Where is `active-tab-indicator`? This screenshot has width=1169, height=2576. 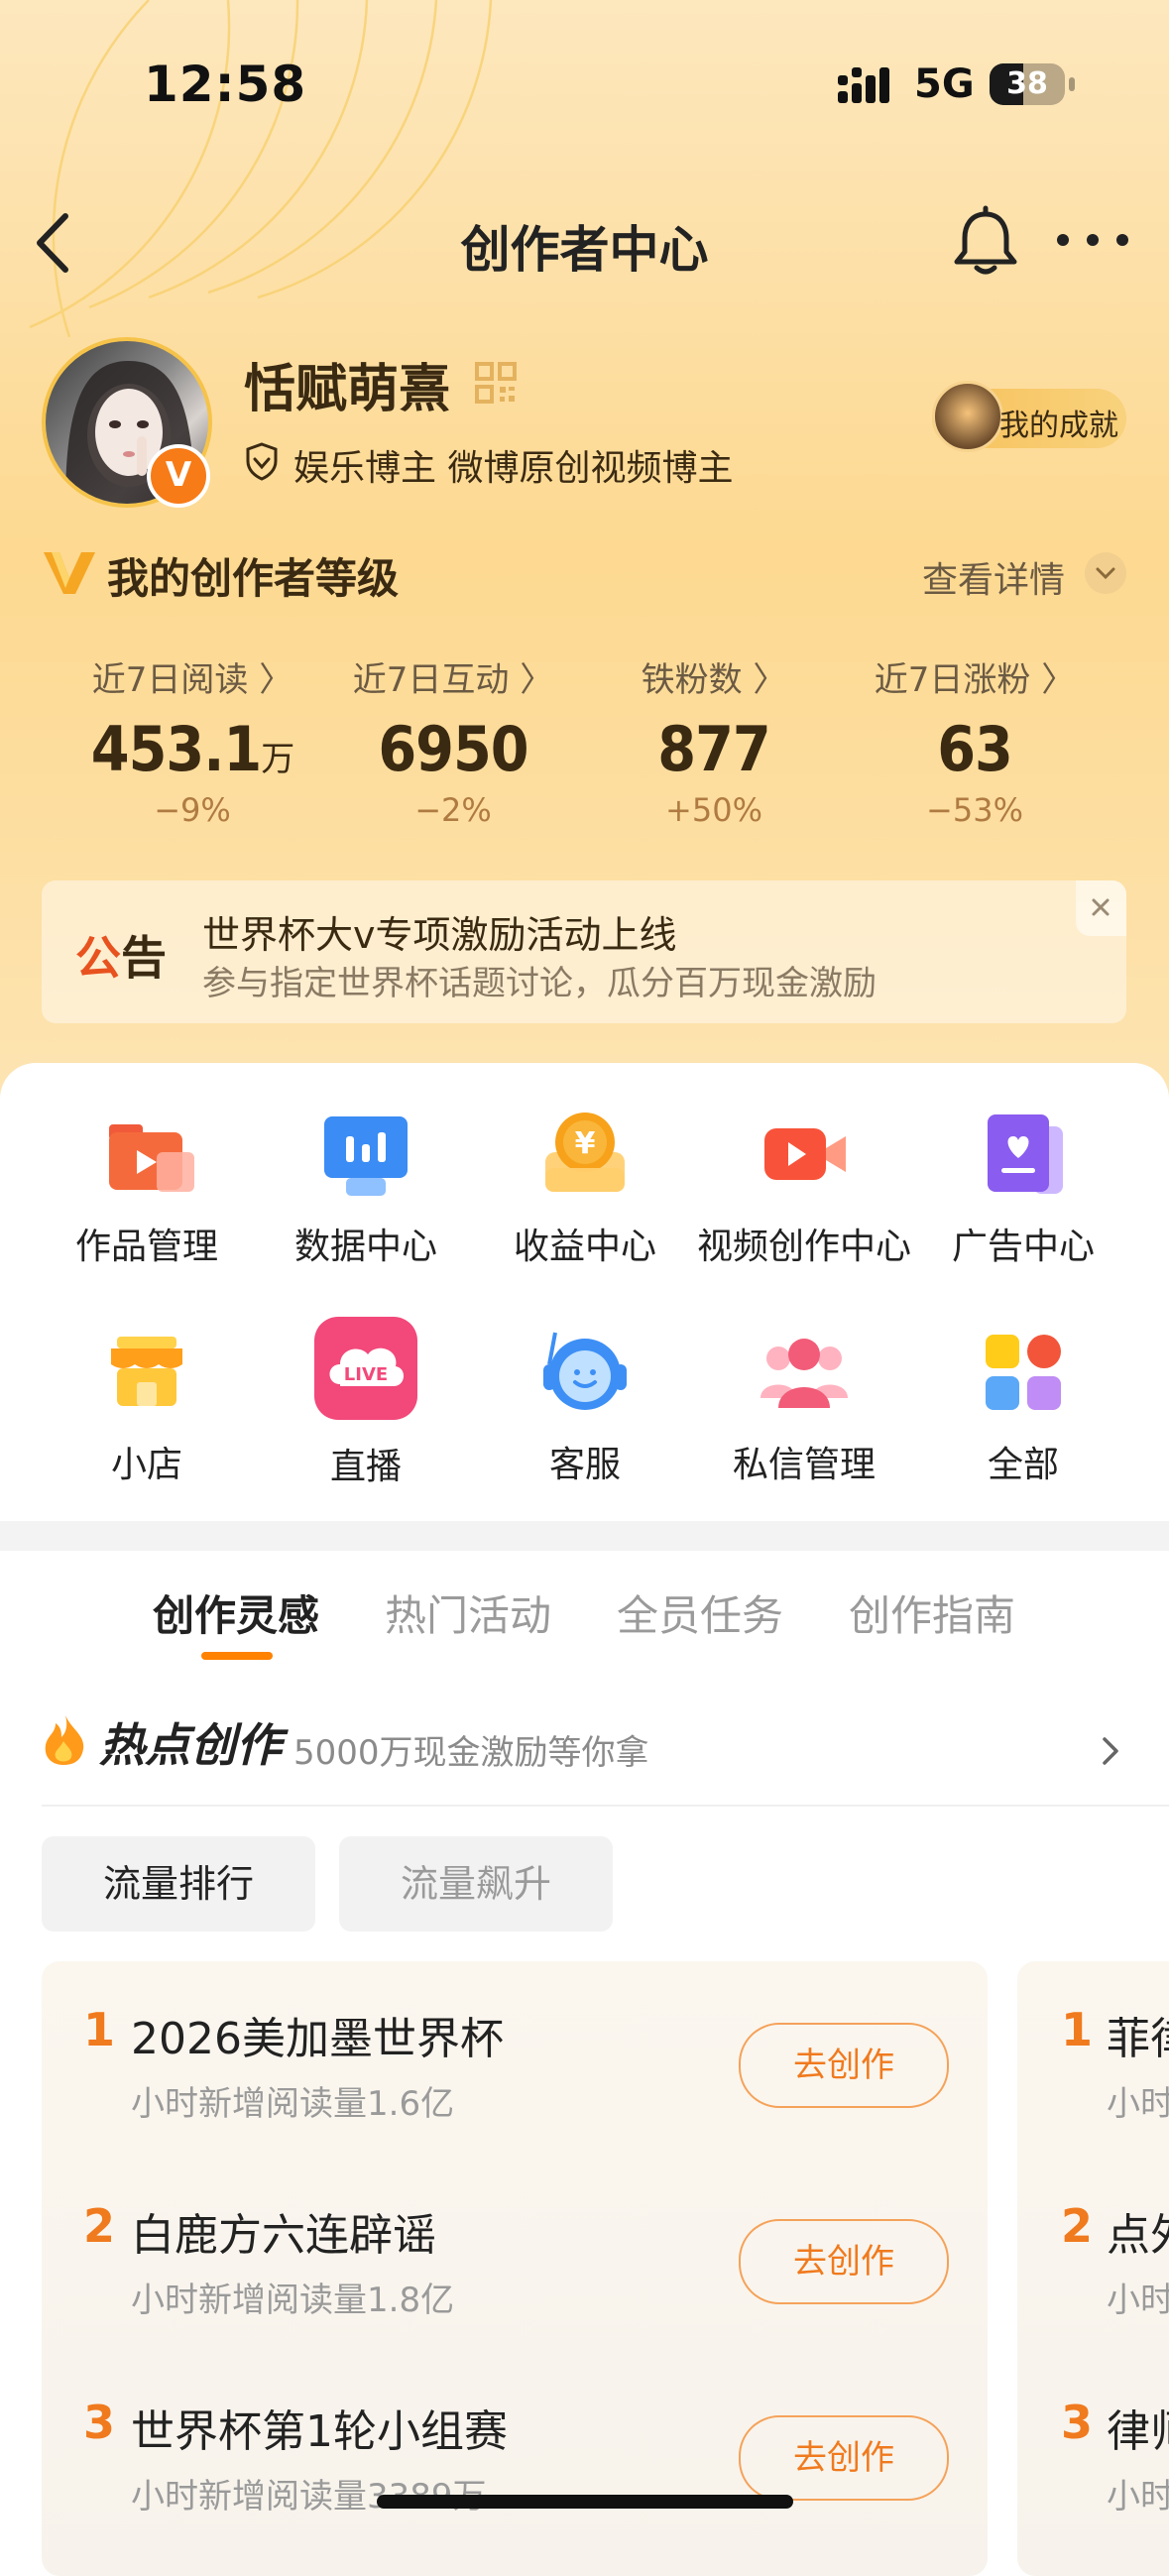 active-tab-indicator is located at coordinates (237, 1656).